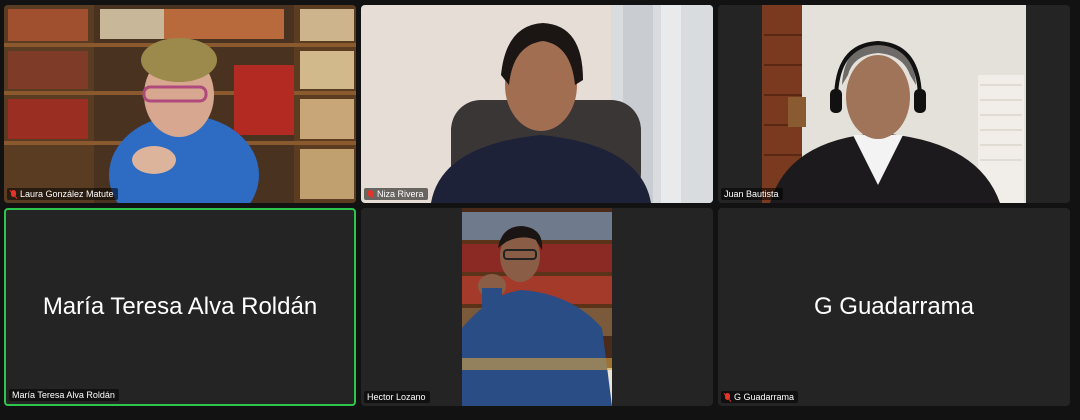 Image resolution: width=1080 pixels, height=420 pixels. I want to click on name-tag: Juan Bautista, so click(752, 194).